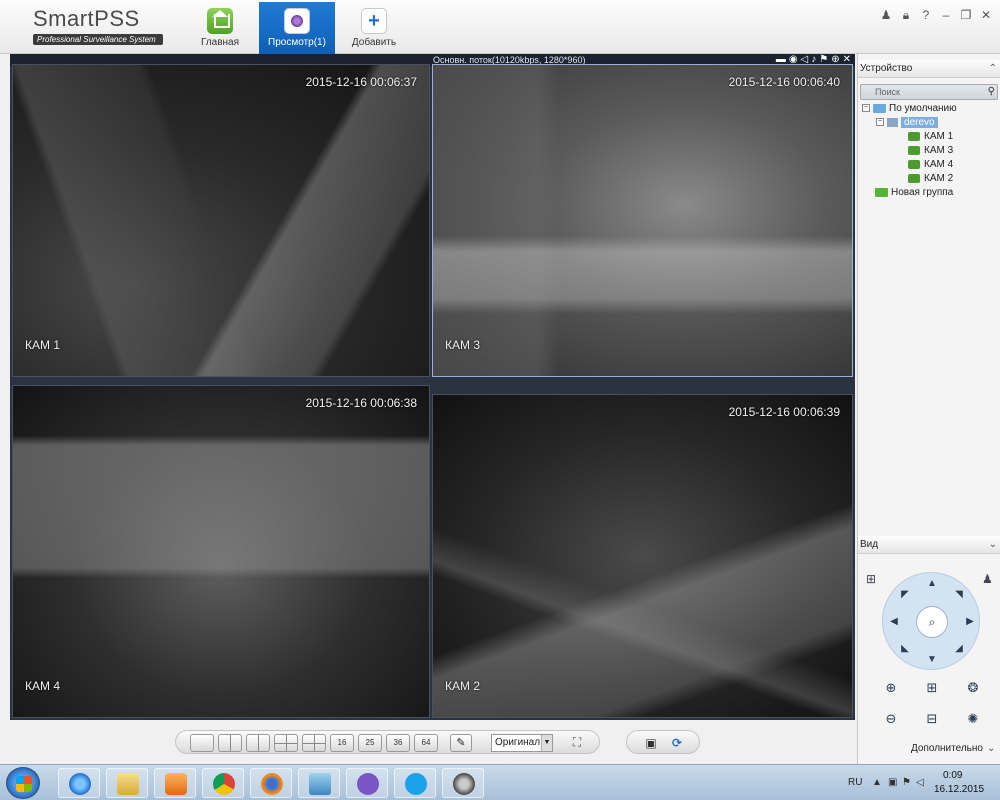  I want to click on start-button, so click(23, 783).